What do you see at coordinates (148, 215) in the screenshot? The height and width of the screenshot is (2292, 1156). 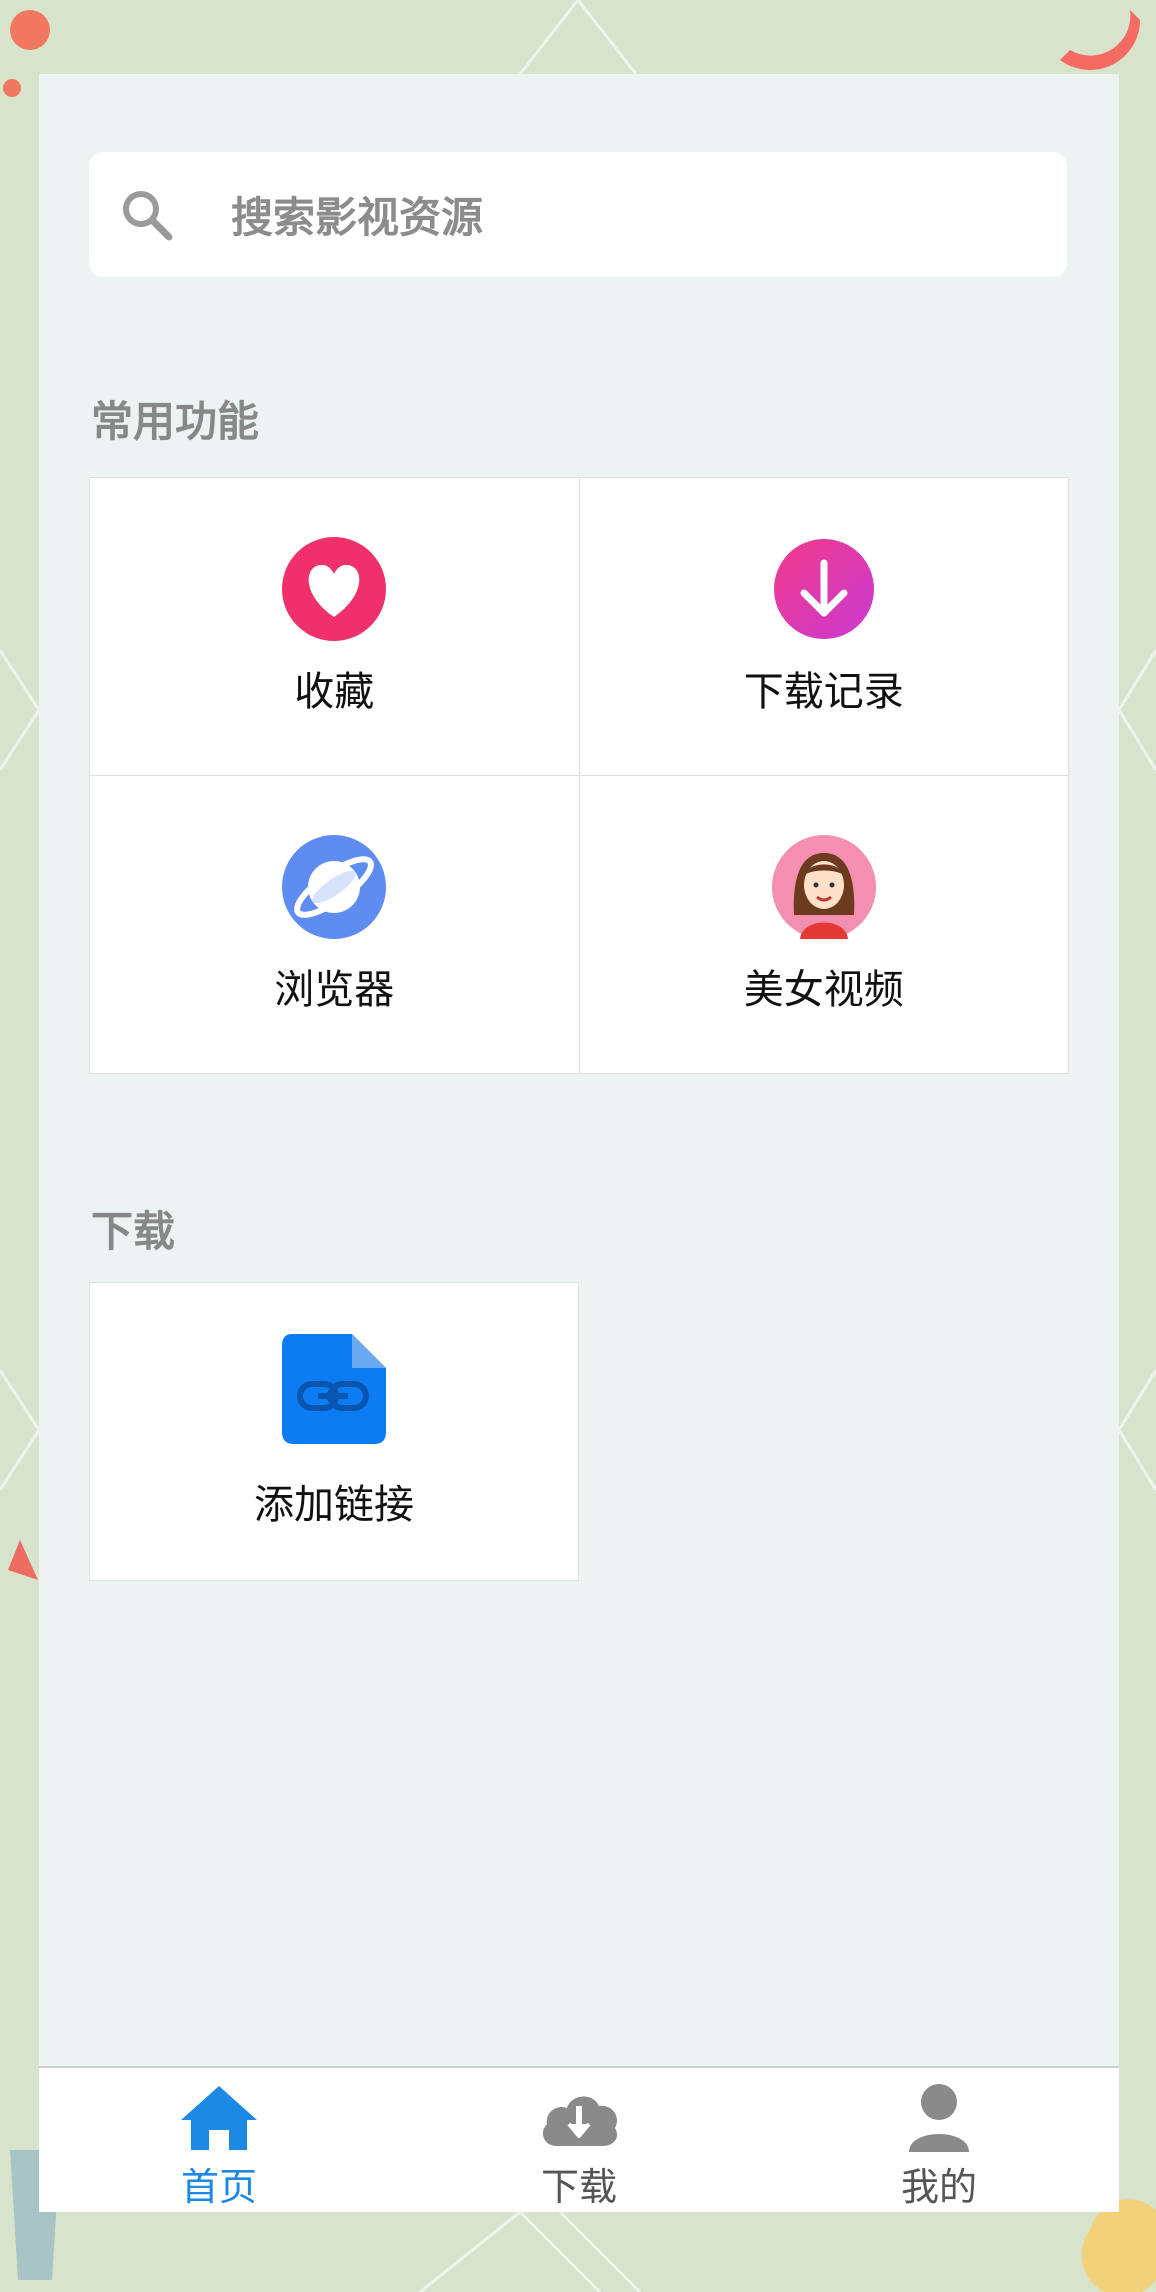 I see `search-icon` at bounding box center [148, 215].